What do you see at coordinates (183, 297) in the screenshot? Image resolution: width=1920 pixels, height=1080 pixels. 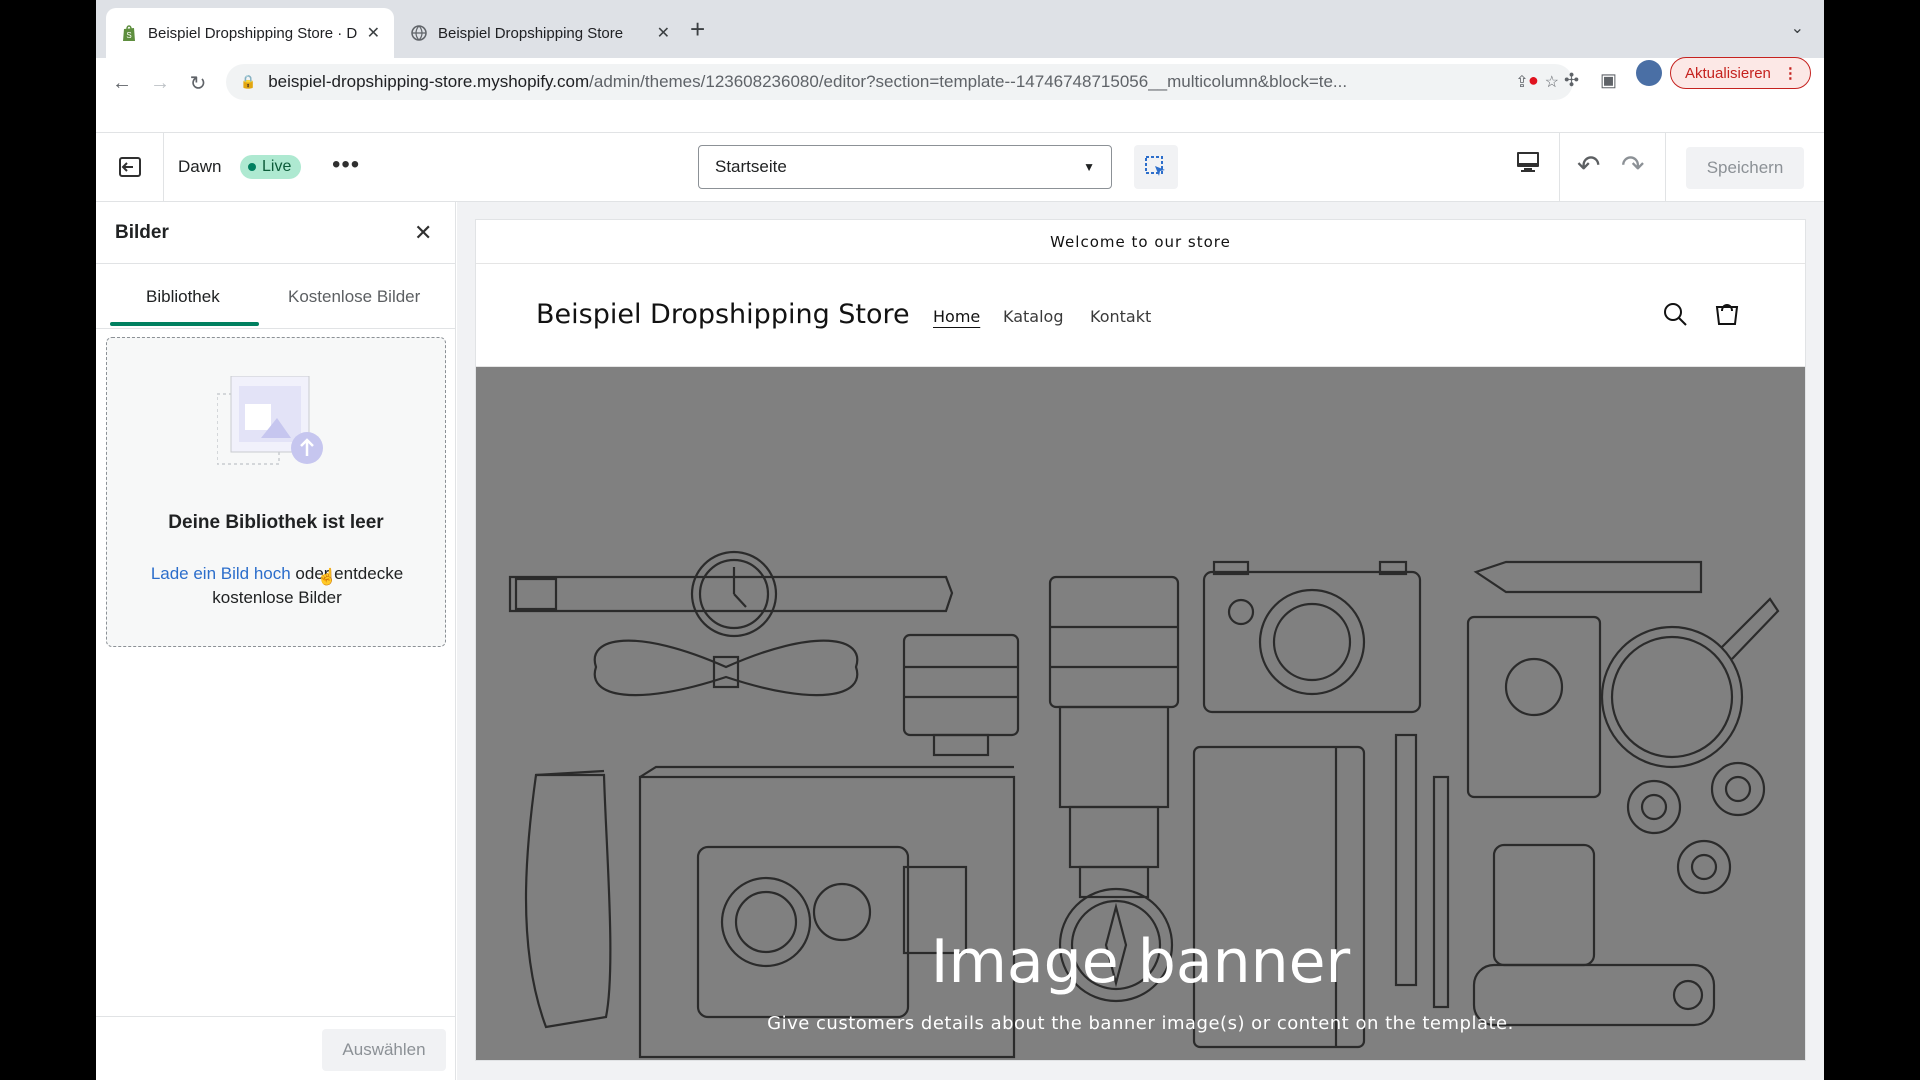 I see `tab-library: Bibliothek` at bounding box center [183, 297].